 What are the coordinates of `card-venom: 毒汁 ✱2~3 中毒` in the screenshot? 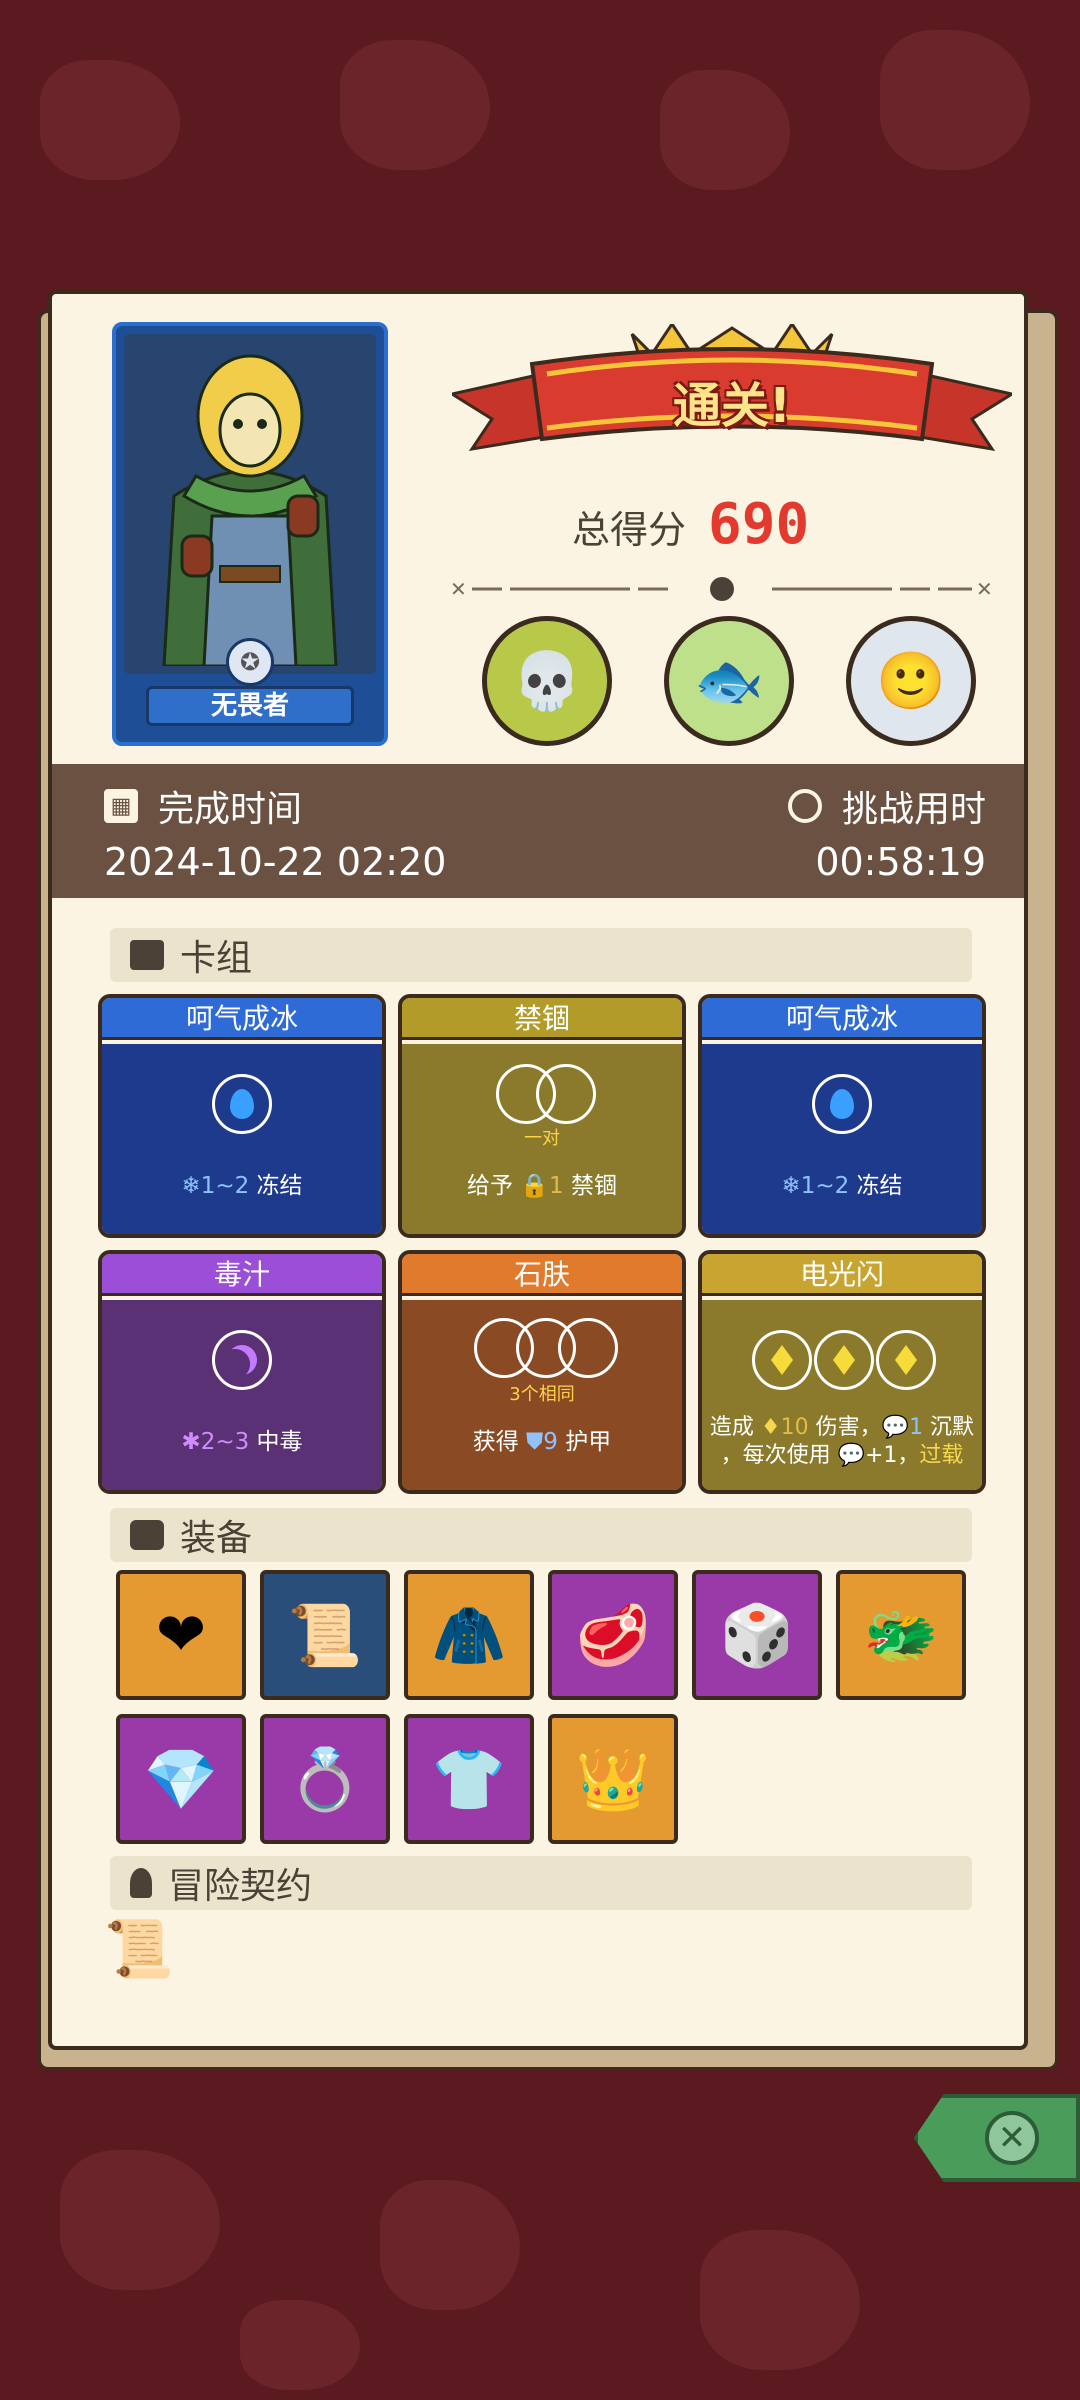 It's located at (242, 1372).